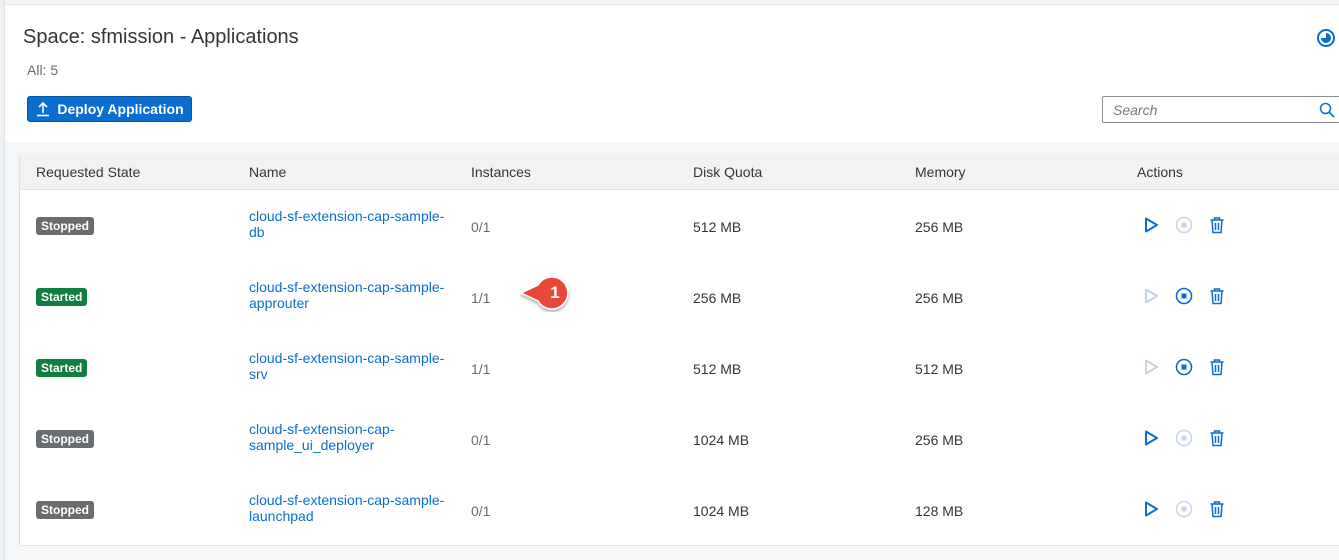  I want to click on memory-value: 128 MB, so click(939, 511).